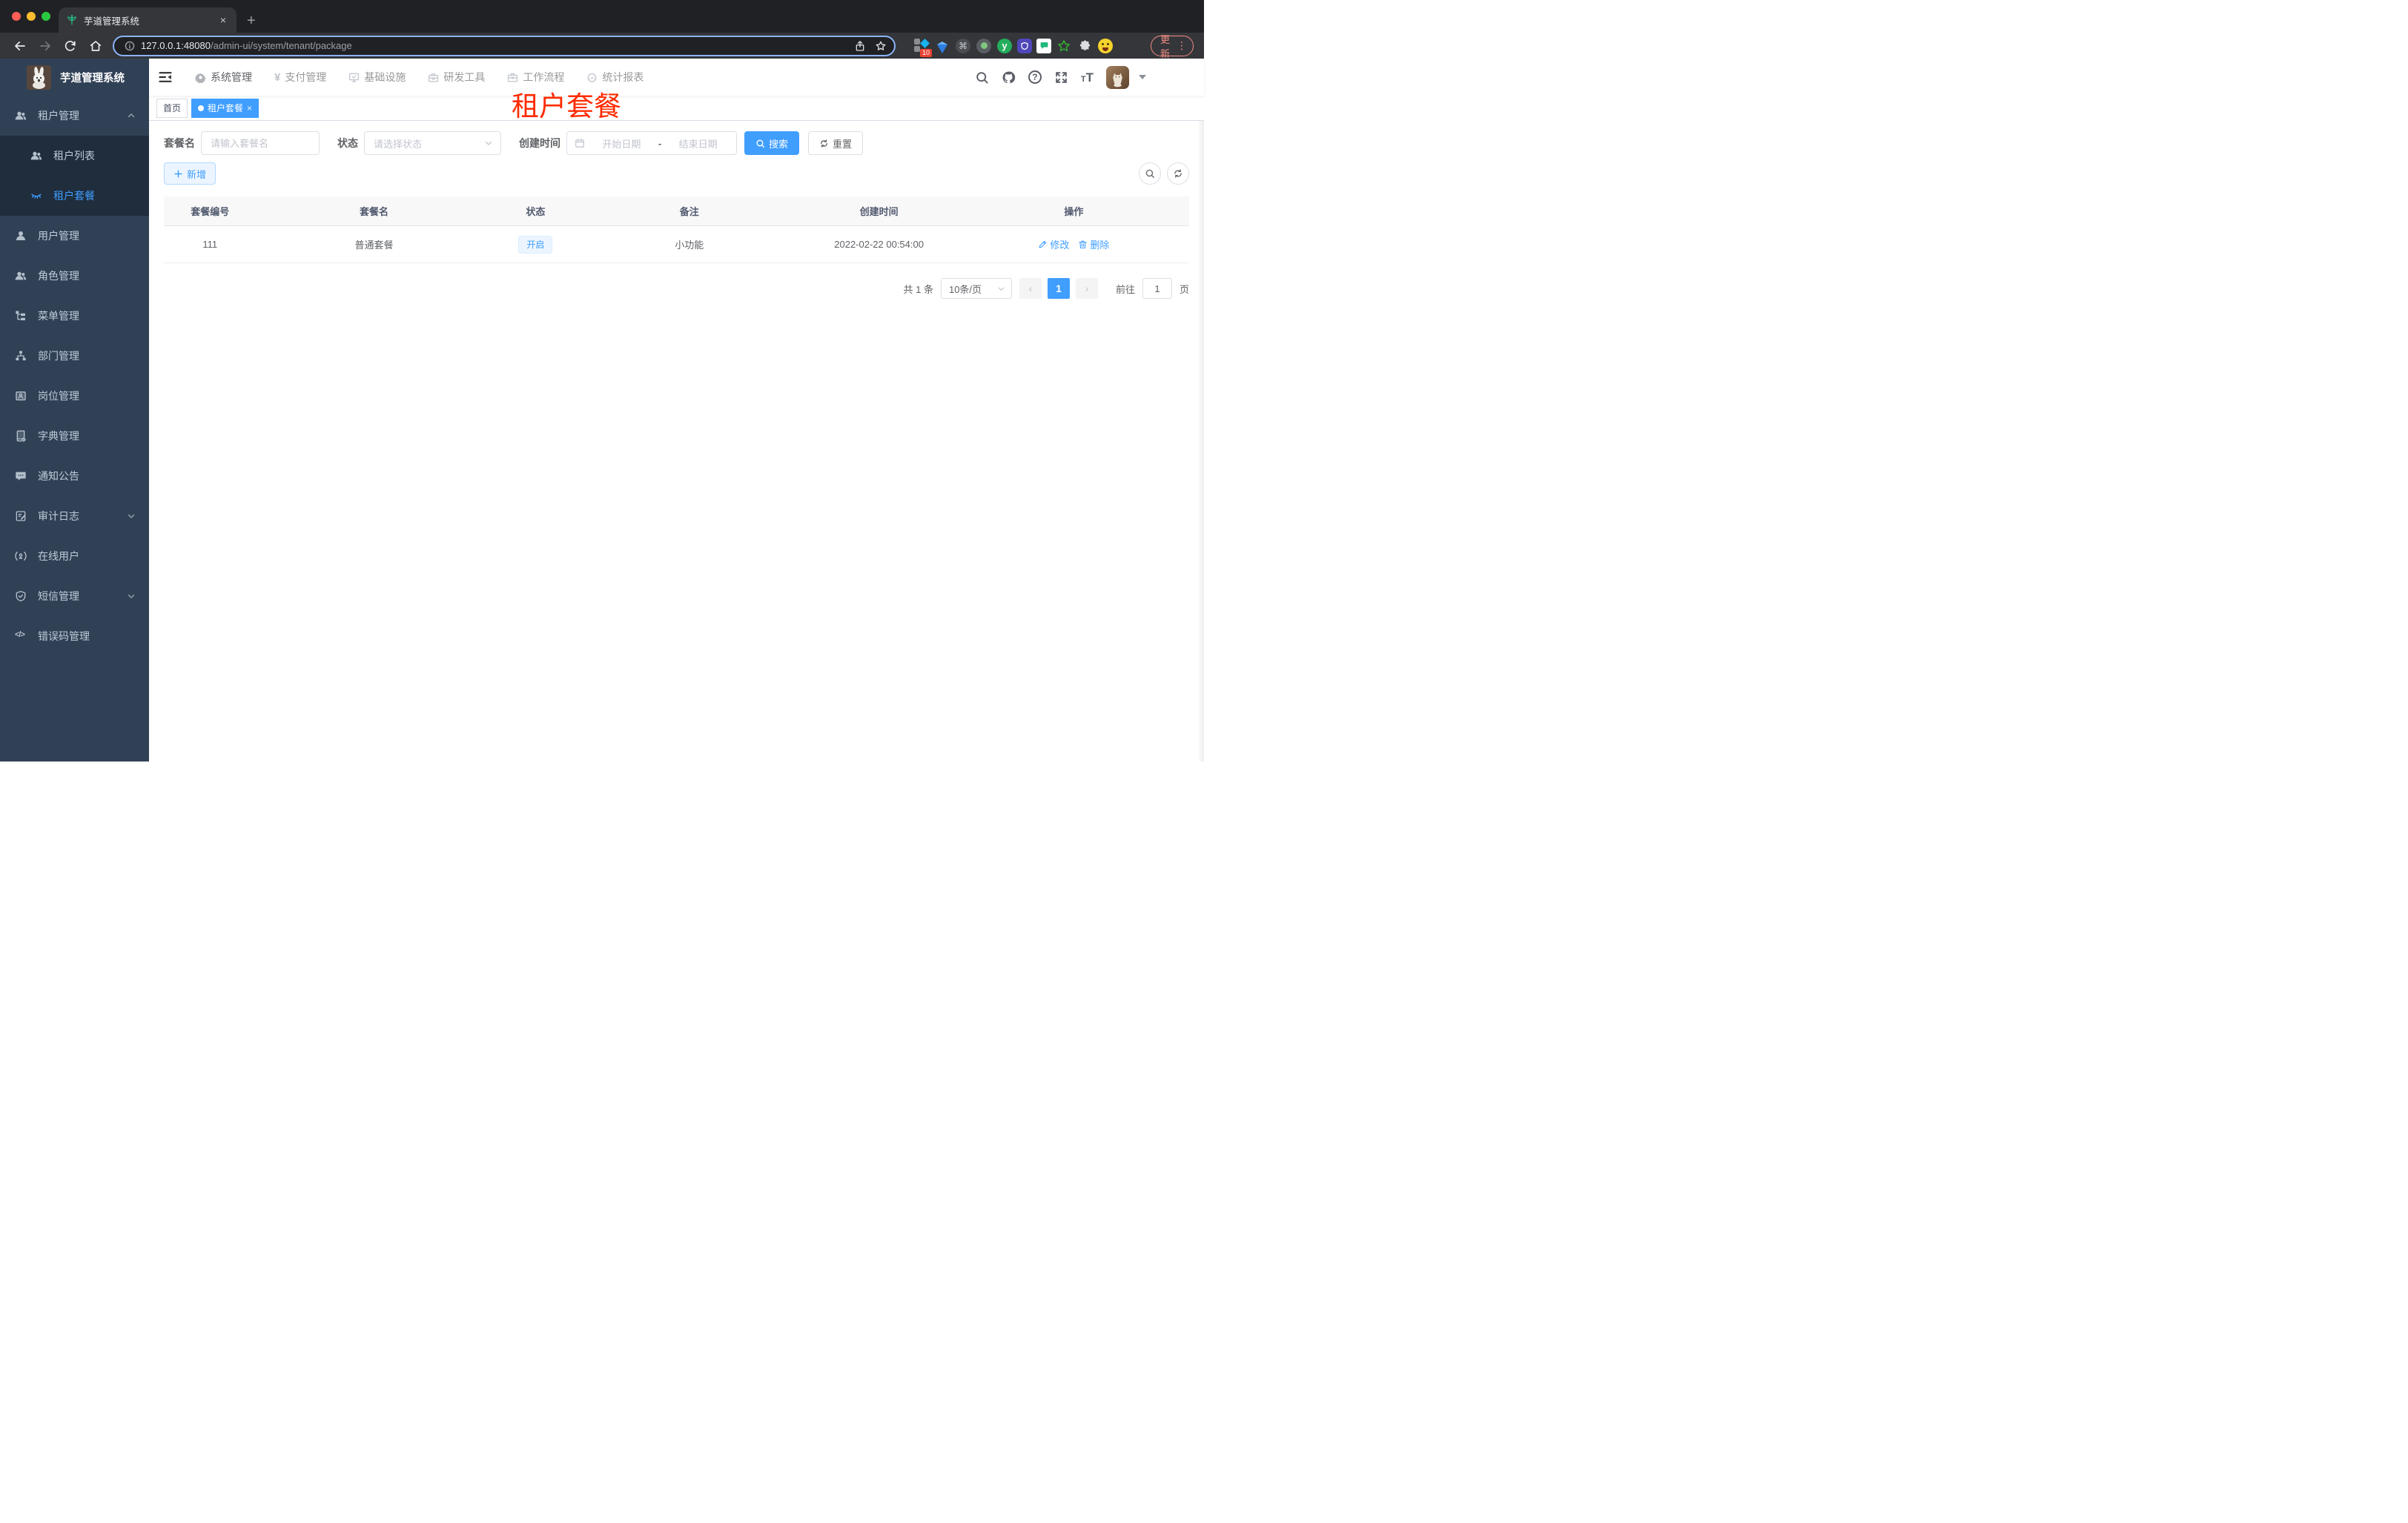 This screenshot has width=2408, height=1523. I want to click on sidebar-item-label: 用户管理, so click(58, 236).